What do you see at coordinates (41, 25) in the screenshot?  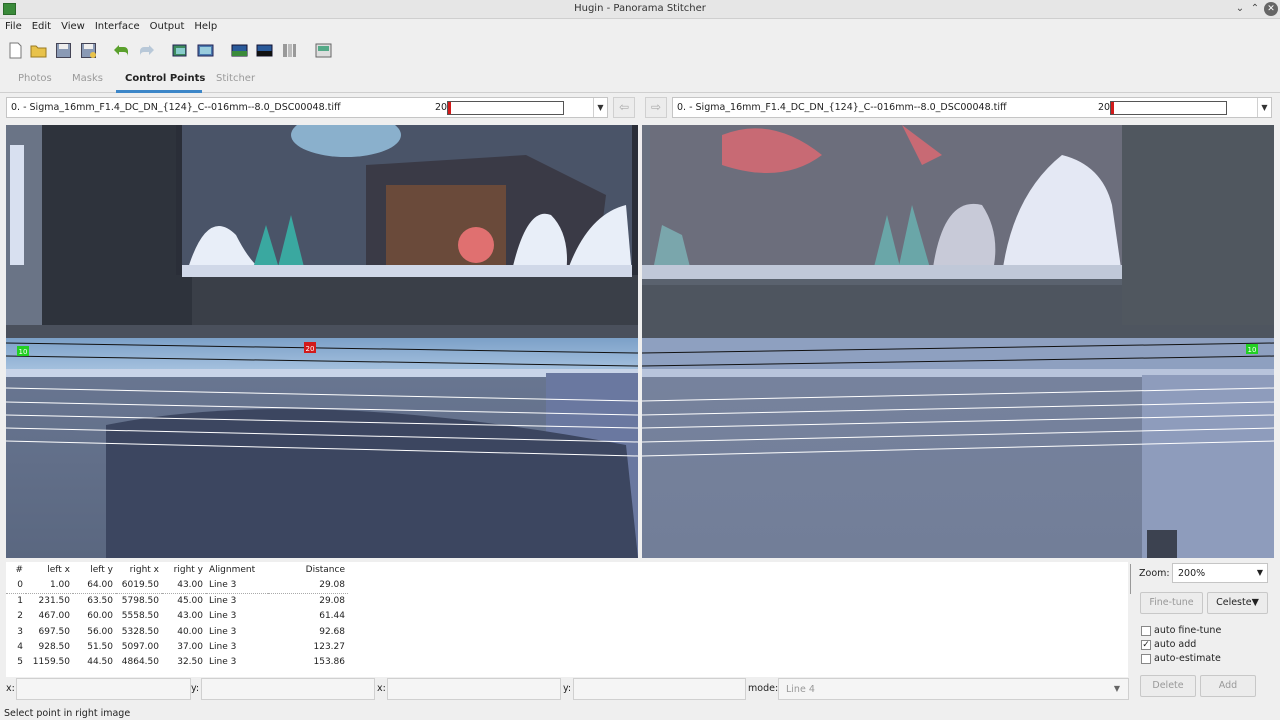 I see `menu-edit: Edit` at bounding box center [41, 25].